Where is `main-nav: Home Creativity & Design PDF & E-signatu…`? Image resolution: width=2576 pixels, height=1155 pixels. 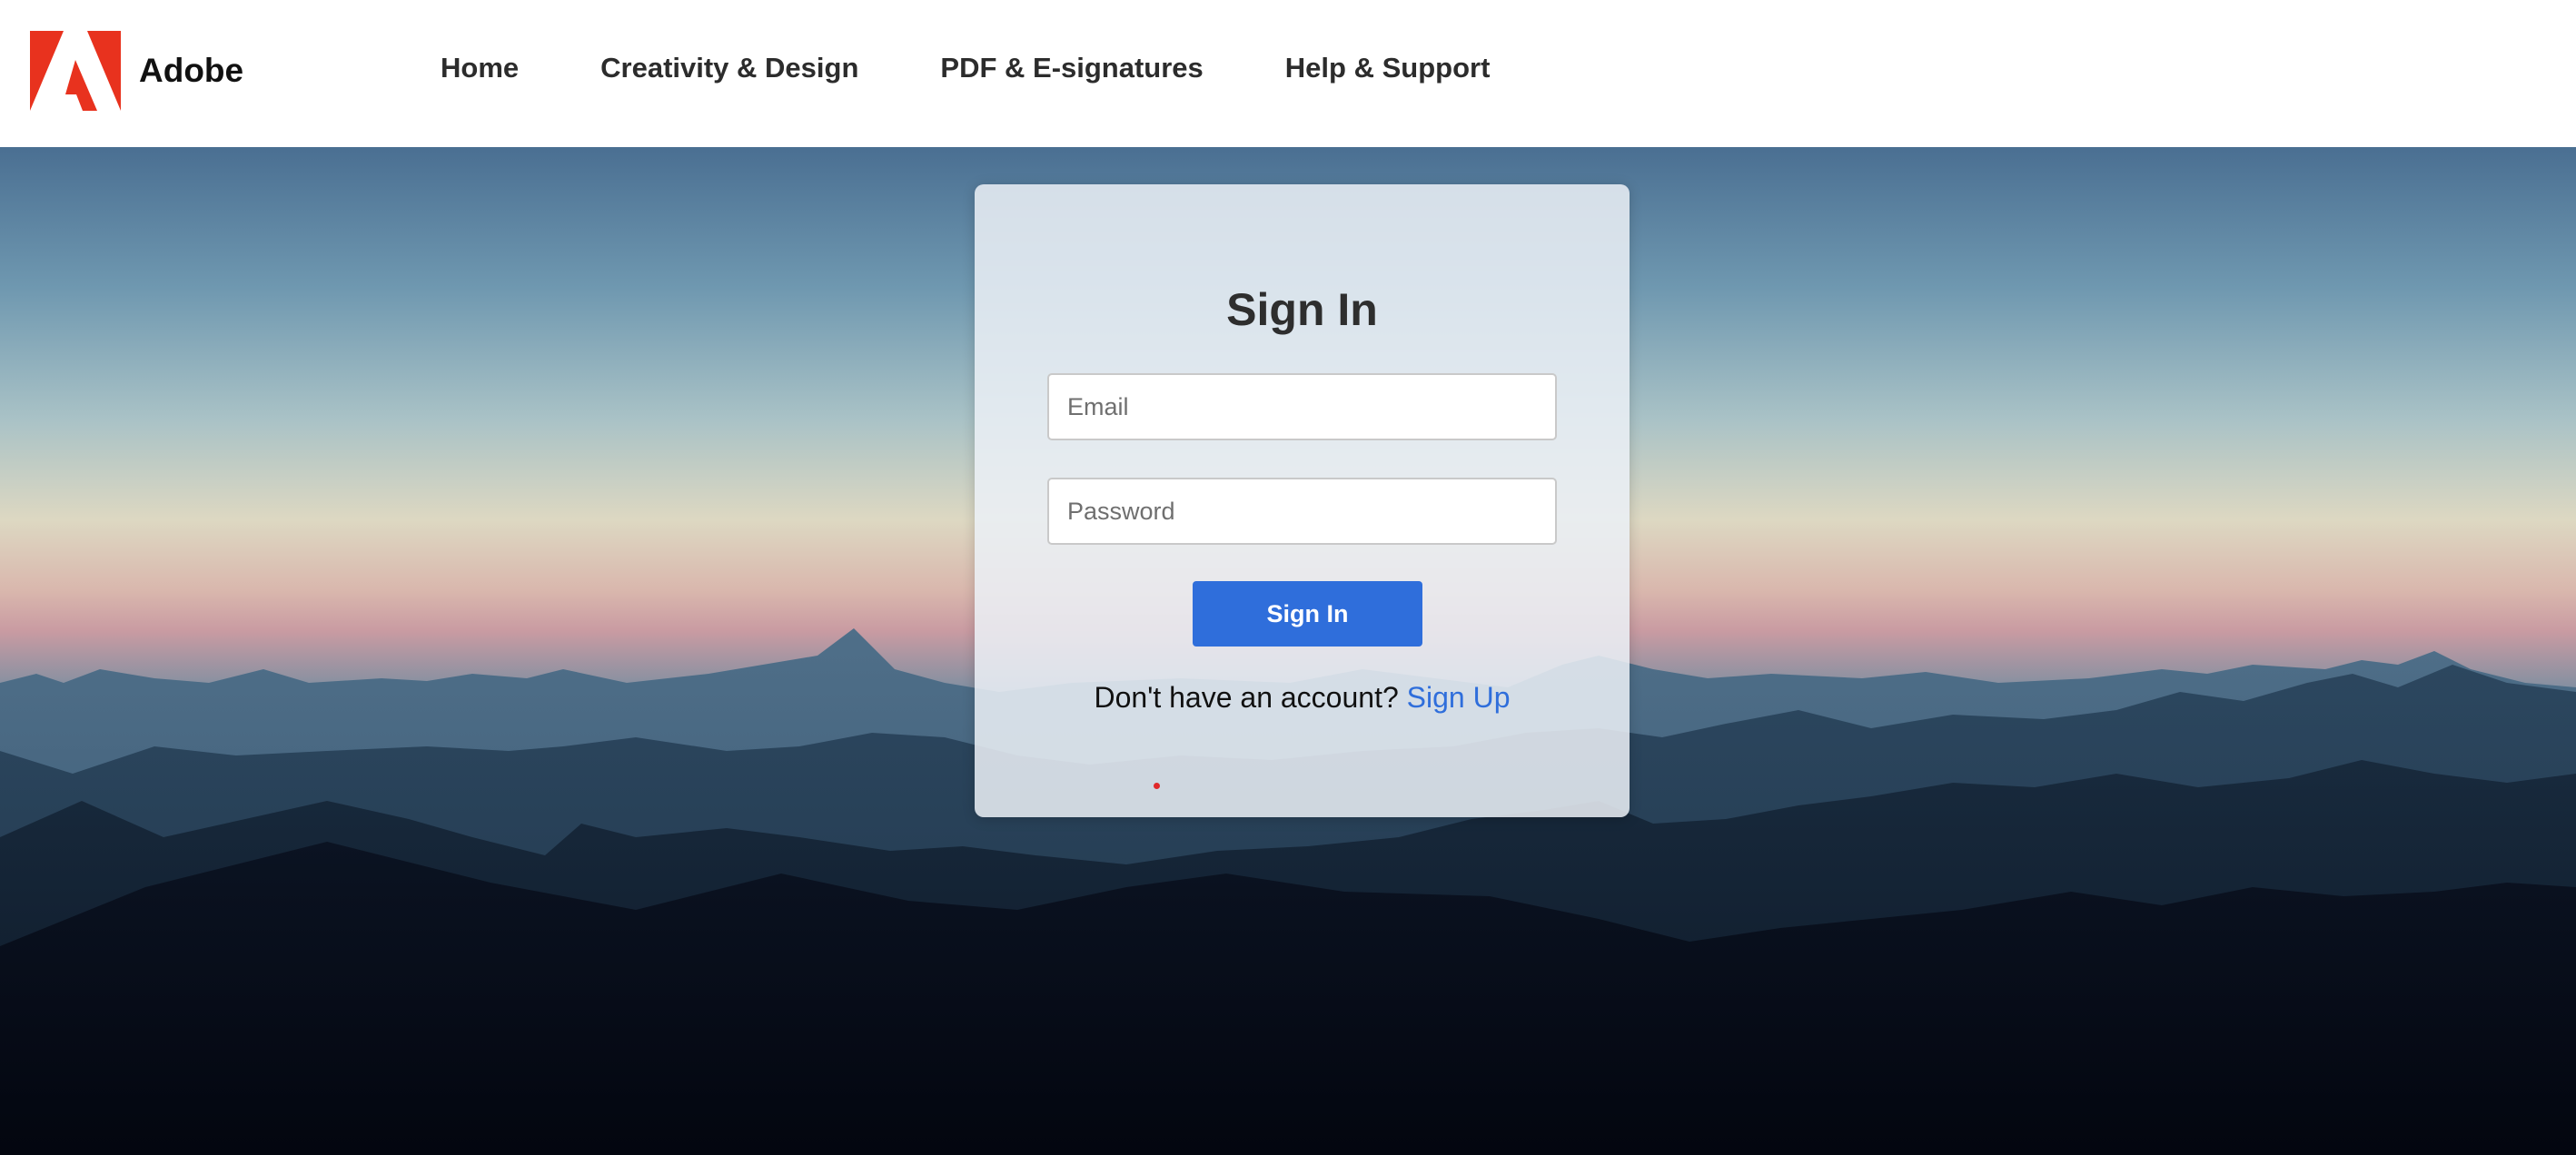
main-nav: Home Creativity & Design PDF & E-signatu… is located at coordinates (1006, 68).